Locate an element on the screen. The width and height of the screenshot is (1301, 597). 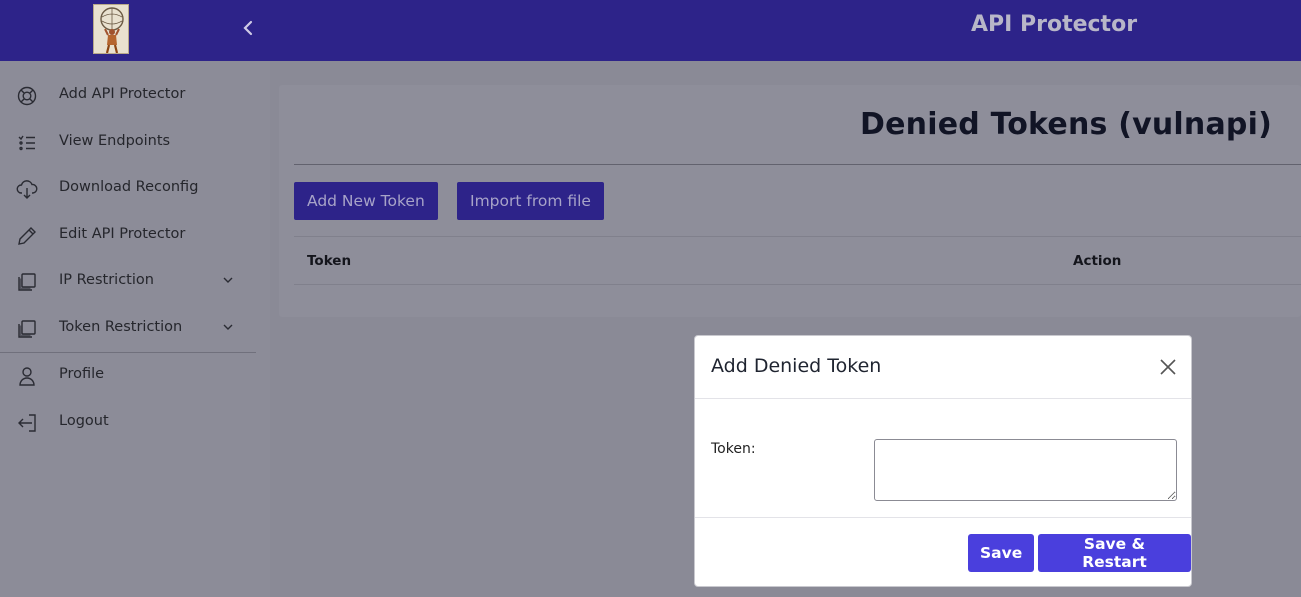
column-header-token: Token is located at coordinates (329, 261).